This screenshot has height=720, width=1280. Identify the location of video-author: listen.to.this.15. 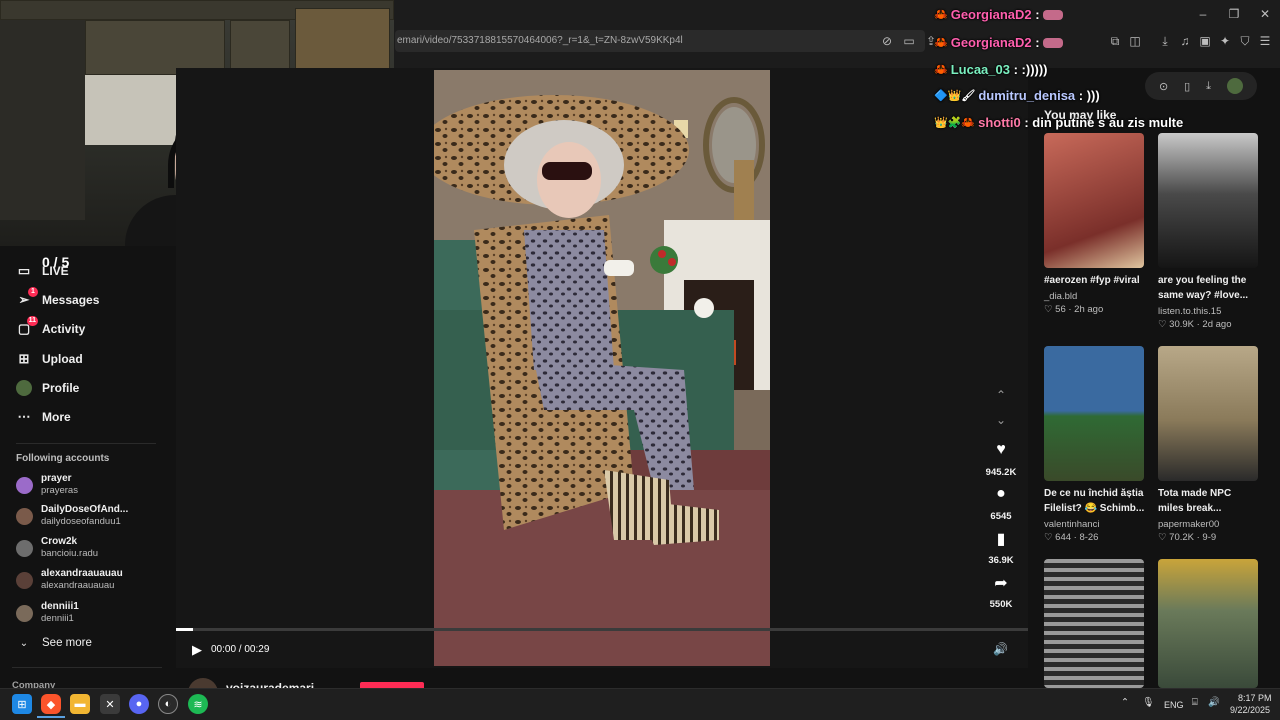
(1189, 311).